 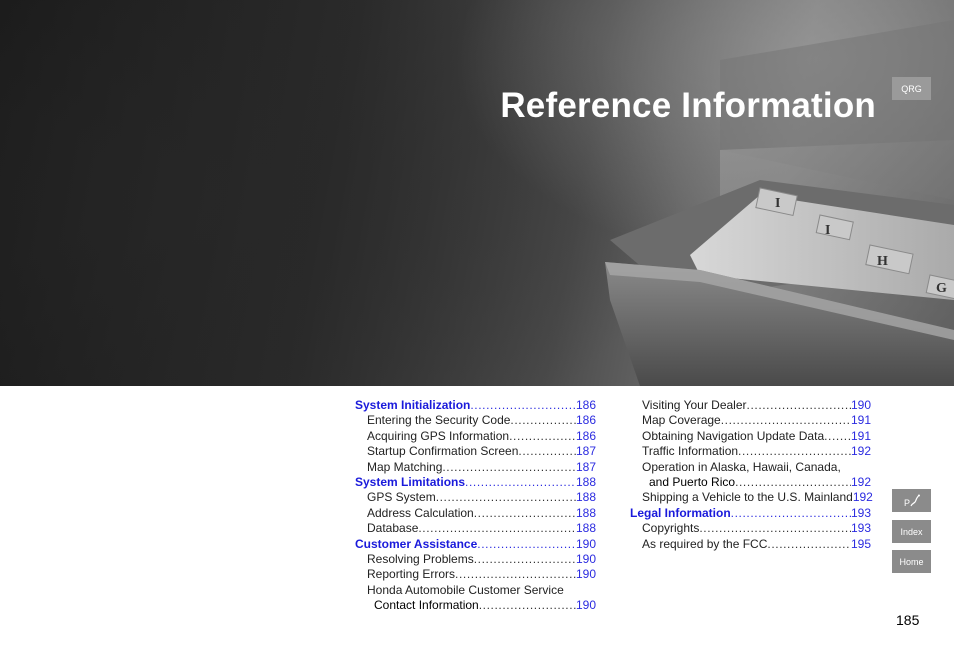 What do you see at coordinates (393, 528) in the screenshot?
I see `toc-entry-label: Database` at bounding box center [393, 528].